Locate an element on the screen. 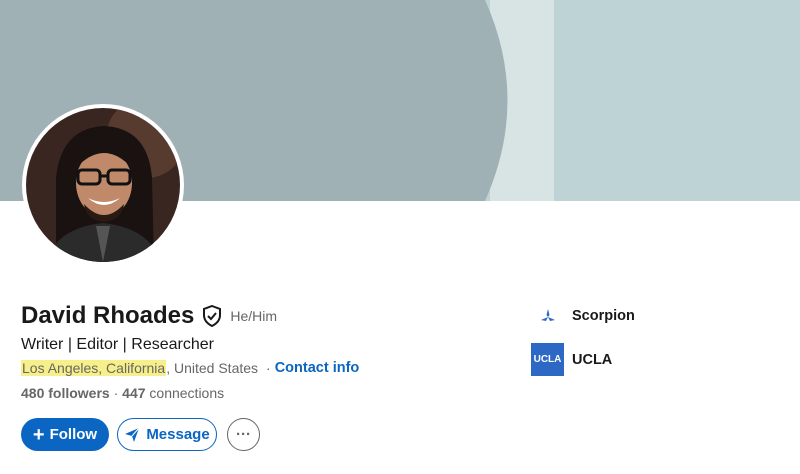  more-dots-icon: ··· is located at coordinates (243, 434).